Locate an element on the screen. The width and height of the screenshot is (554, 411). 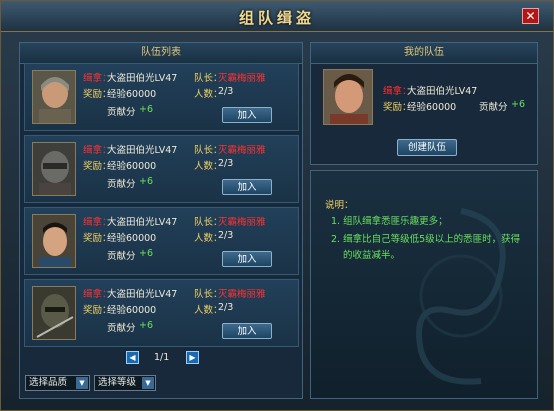
prev-page-icon: ◀ is located at coordinates (132, 357).